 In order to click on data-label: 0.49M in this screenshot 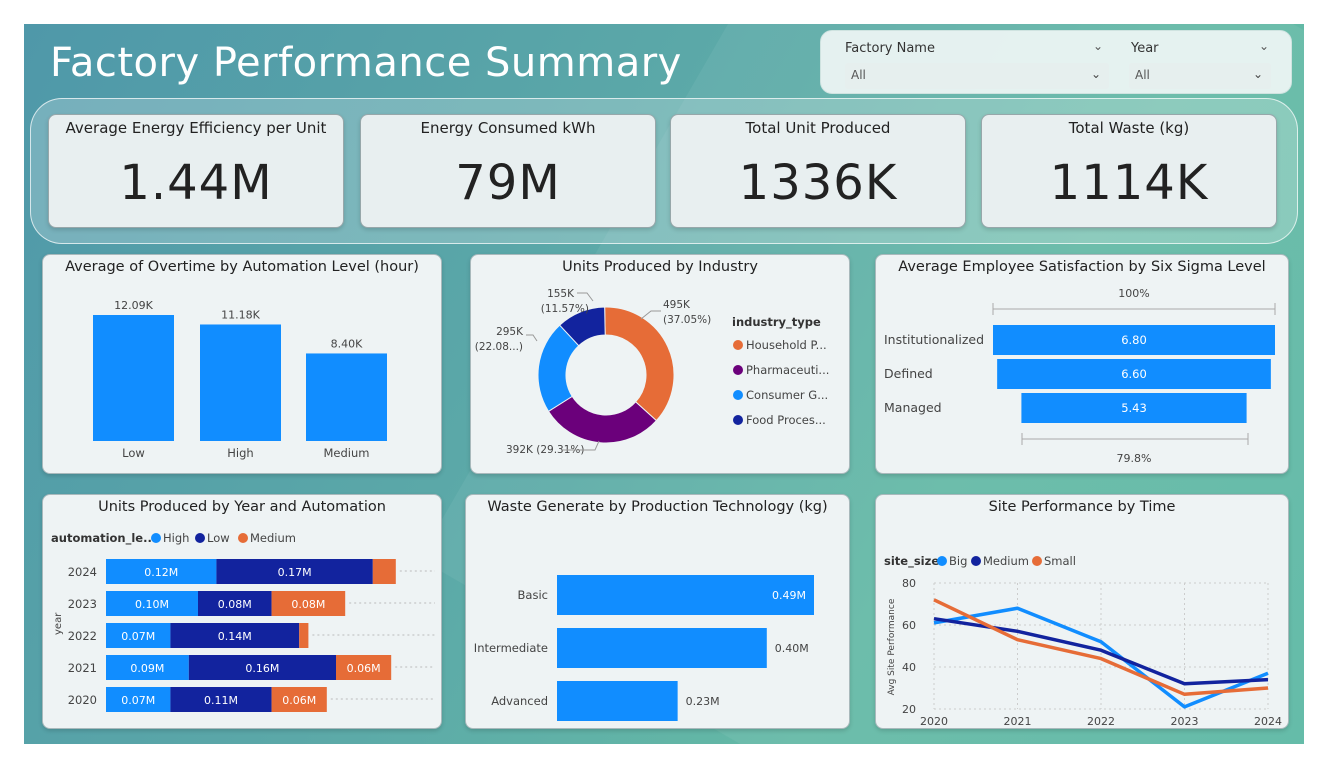, I will do `click(789, 595)`.